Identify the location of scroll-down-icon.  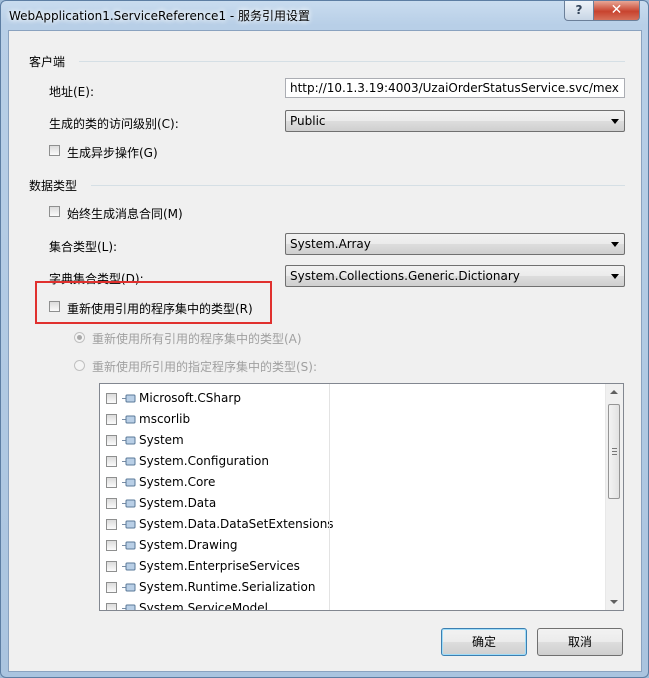
(614, 602).